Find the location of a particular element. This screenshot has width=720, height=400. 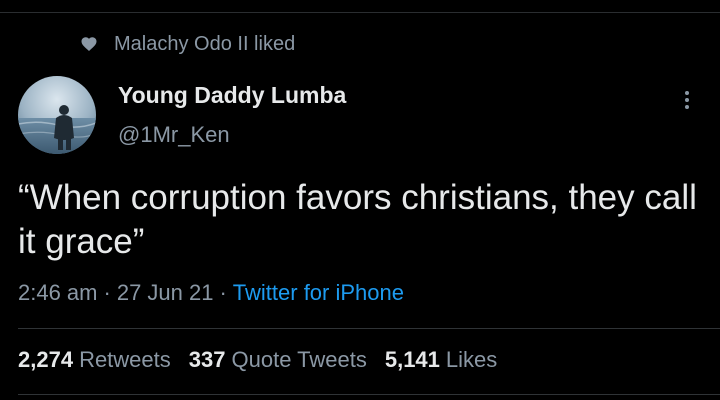

quote-tweets-stat: 337 Quote Tweets is located at coordinates (278, 360).